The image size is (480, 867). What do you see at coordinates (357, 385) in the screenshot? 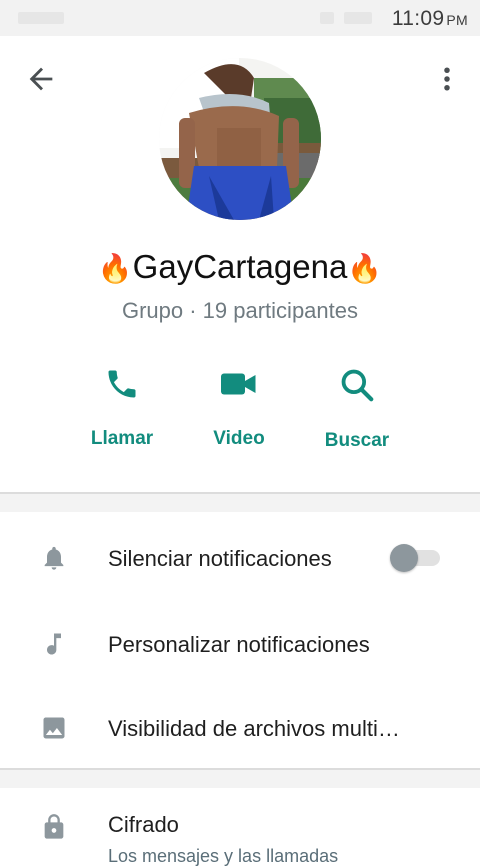
I see `search-icon` at bounding box center [357, 385].